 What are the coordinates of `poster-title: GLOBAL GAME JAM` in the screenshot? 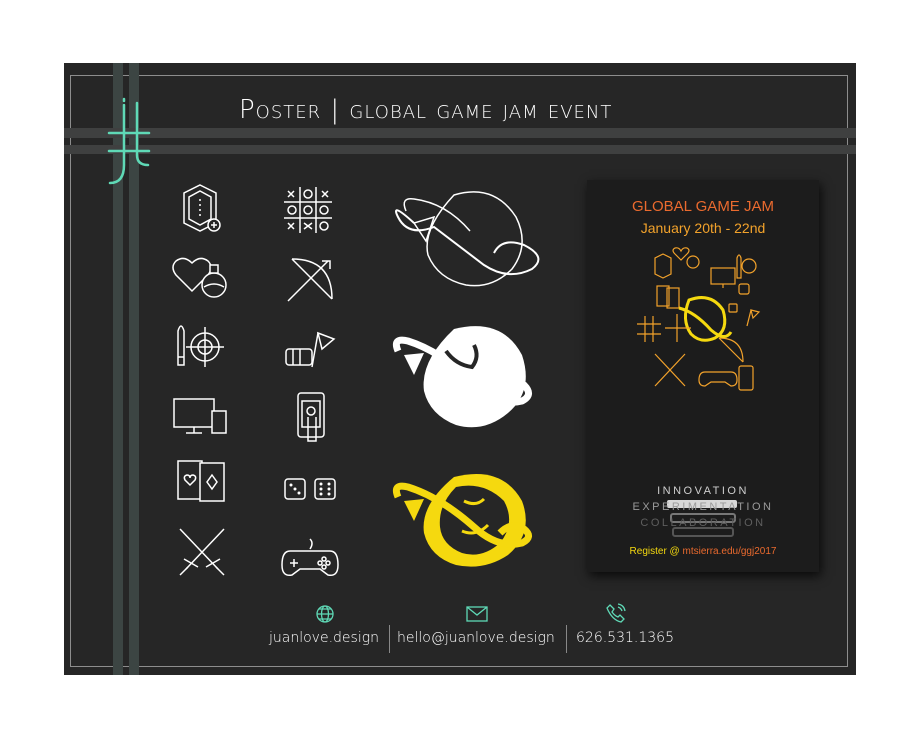 It's located at (703, 206).